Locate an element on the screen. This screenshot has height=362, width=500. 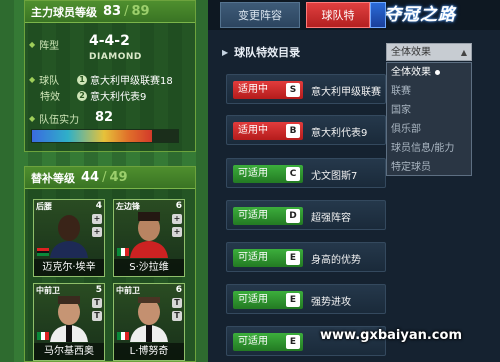
player-card: 后腰 4 + + 迈克尔·埃辛 is located at coordinates (69, 238).